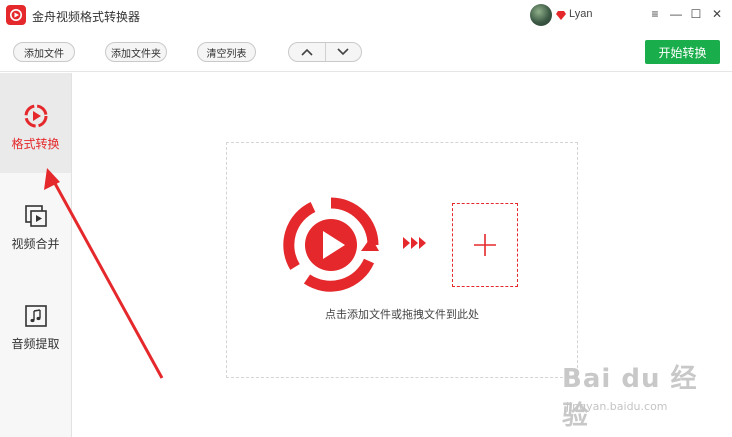 This screenshot has height=437, width=732. I want to click on menu-icon: ≡, so click(655, 14).